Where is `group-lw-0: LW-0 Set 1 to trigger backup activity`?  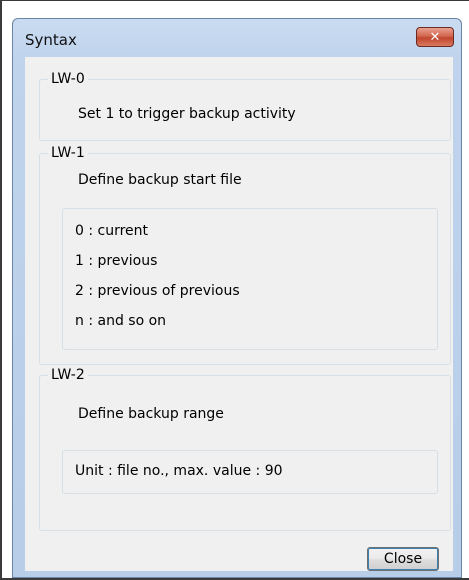 group-lw-0: LW-0 Set 1 to trigger backup activity is located at coordinates (245, 106).